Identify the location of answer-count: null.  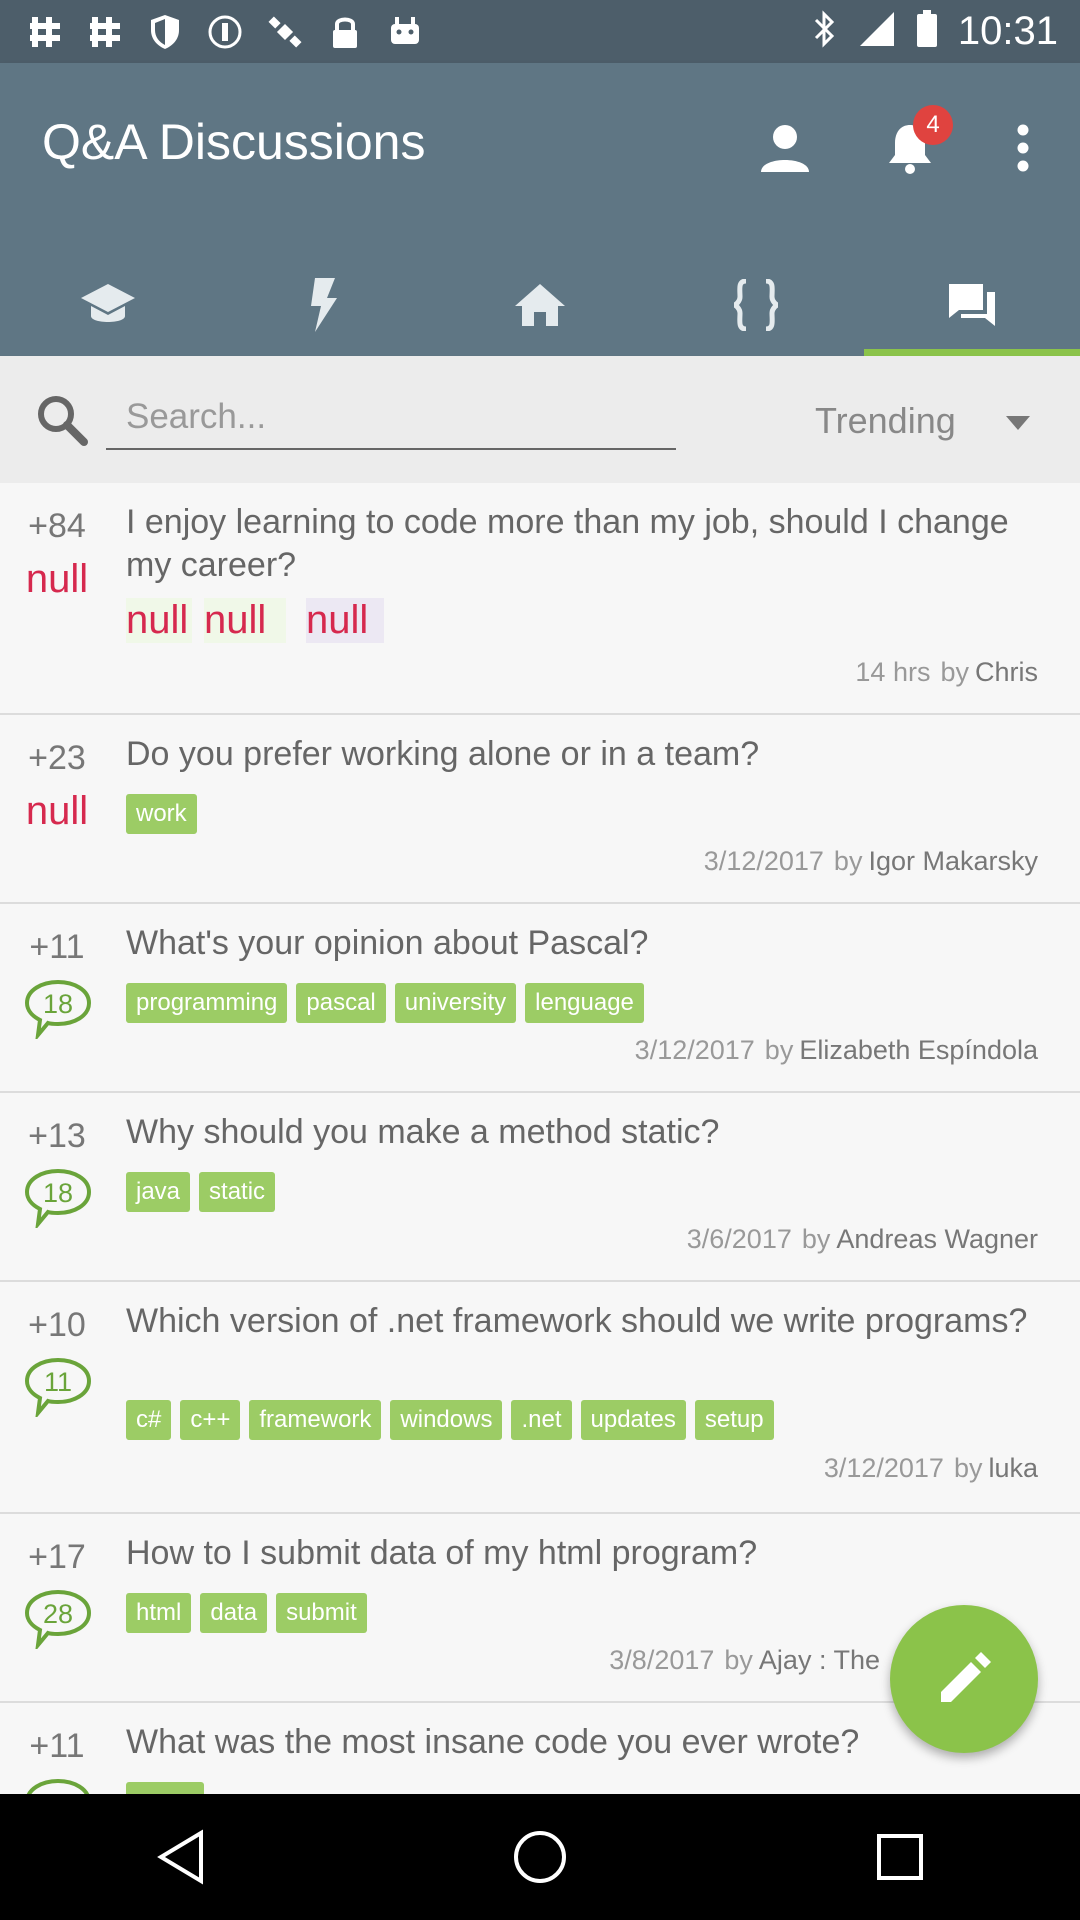
(57, 811).